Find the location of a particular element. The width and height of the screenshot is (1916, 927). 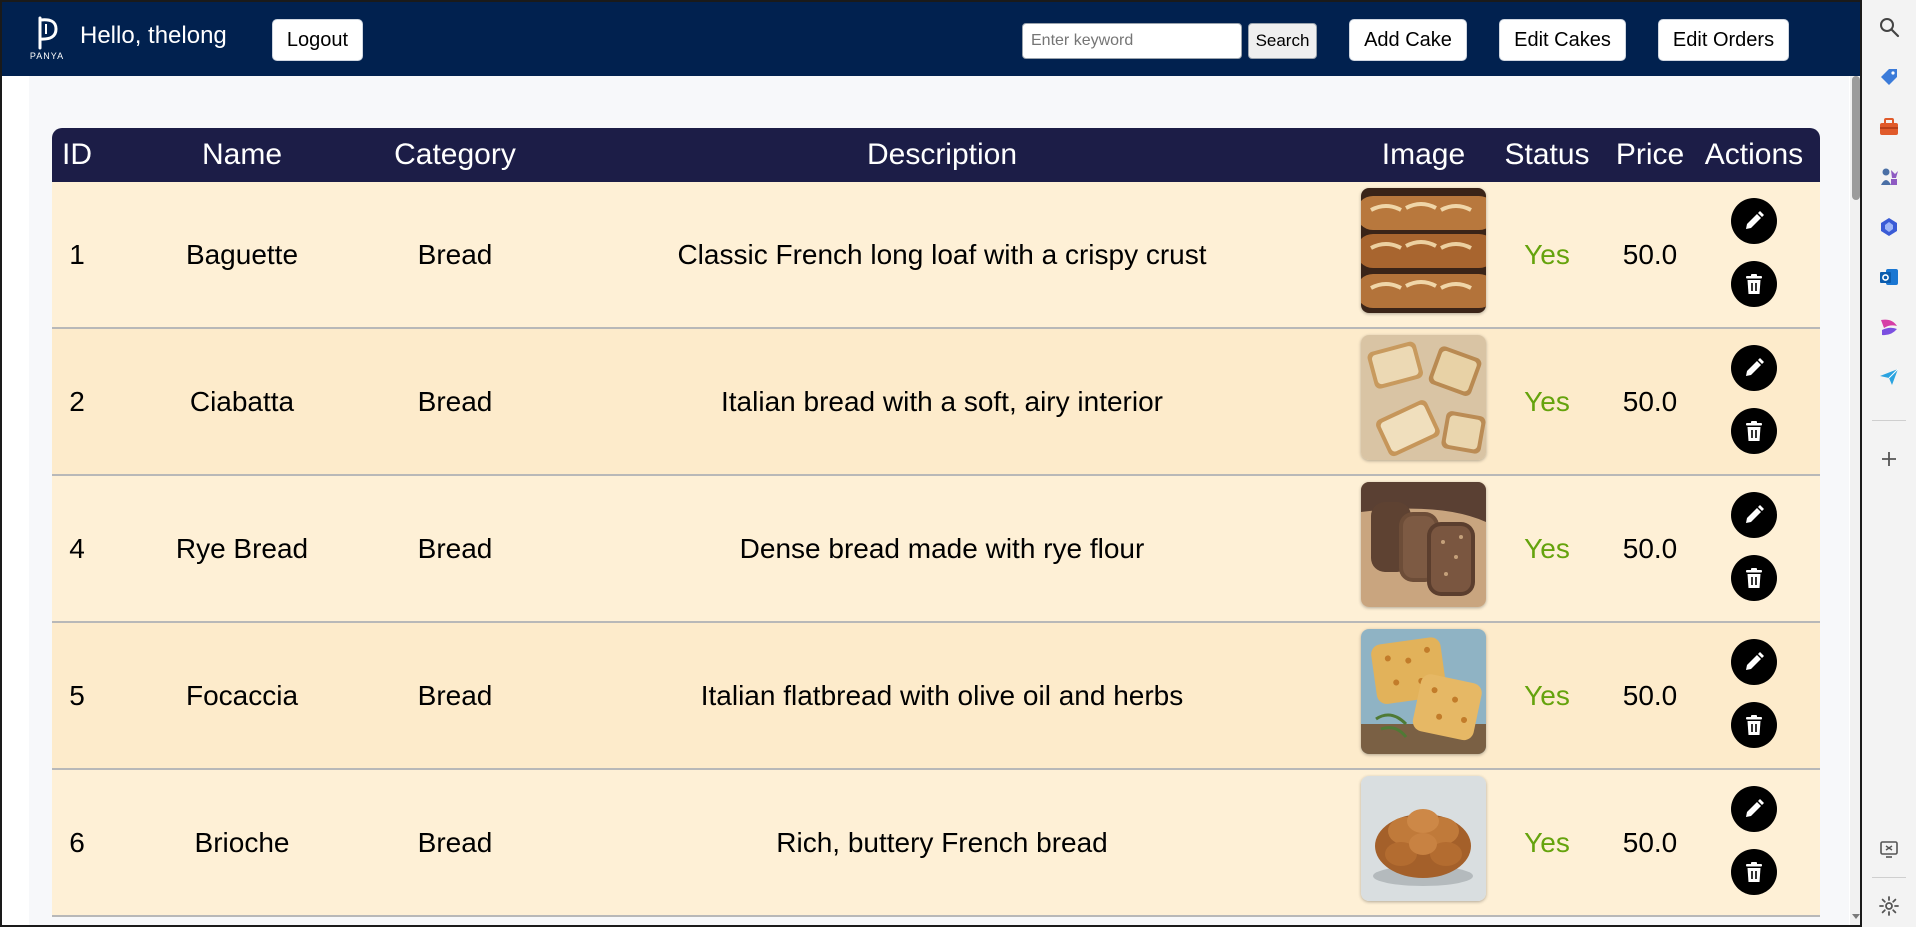

chess-icon is located at coordinates (1889, 177).